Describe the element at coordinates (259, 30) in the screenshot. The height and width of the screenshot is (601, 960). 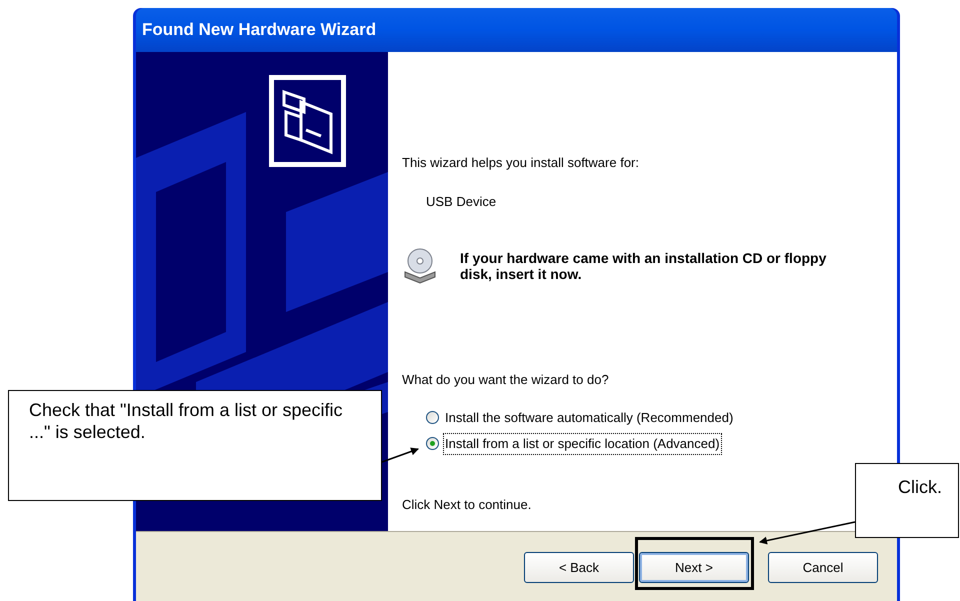
I see `window-title: Found New Hardware Wizard` at that location.